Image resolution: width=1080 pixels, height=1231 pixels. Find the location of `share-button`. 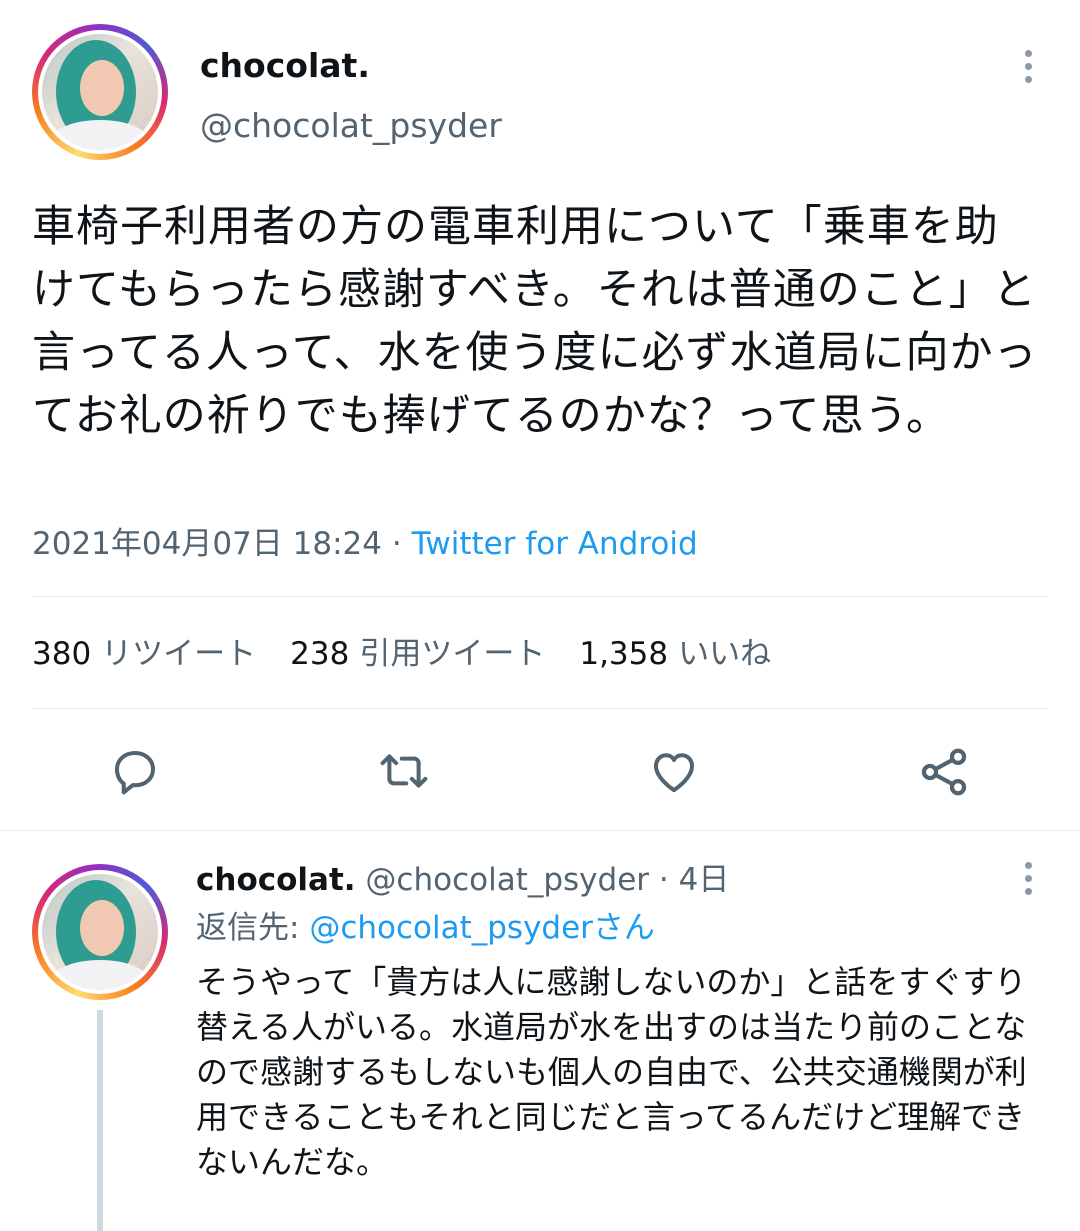

share-button is located at coordinates (944, 772).